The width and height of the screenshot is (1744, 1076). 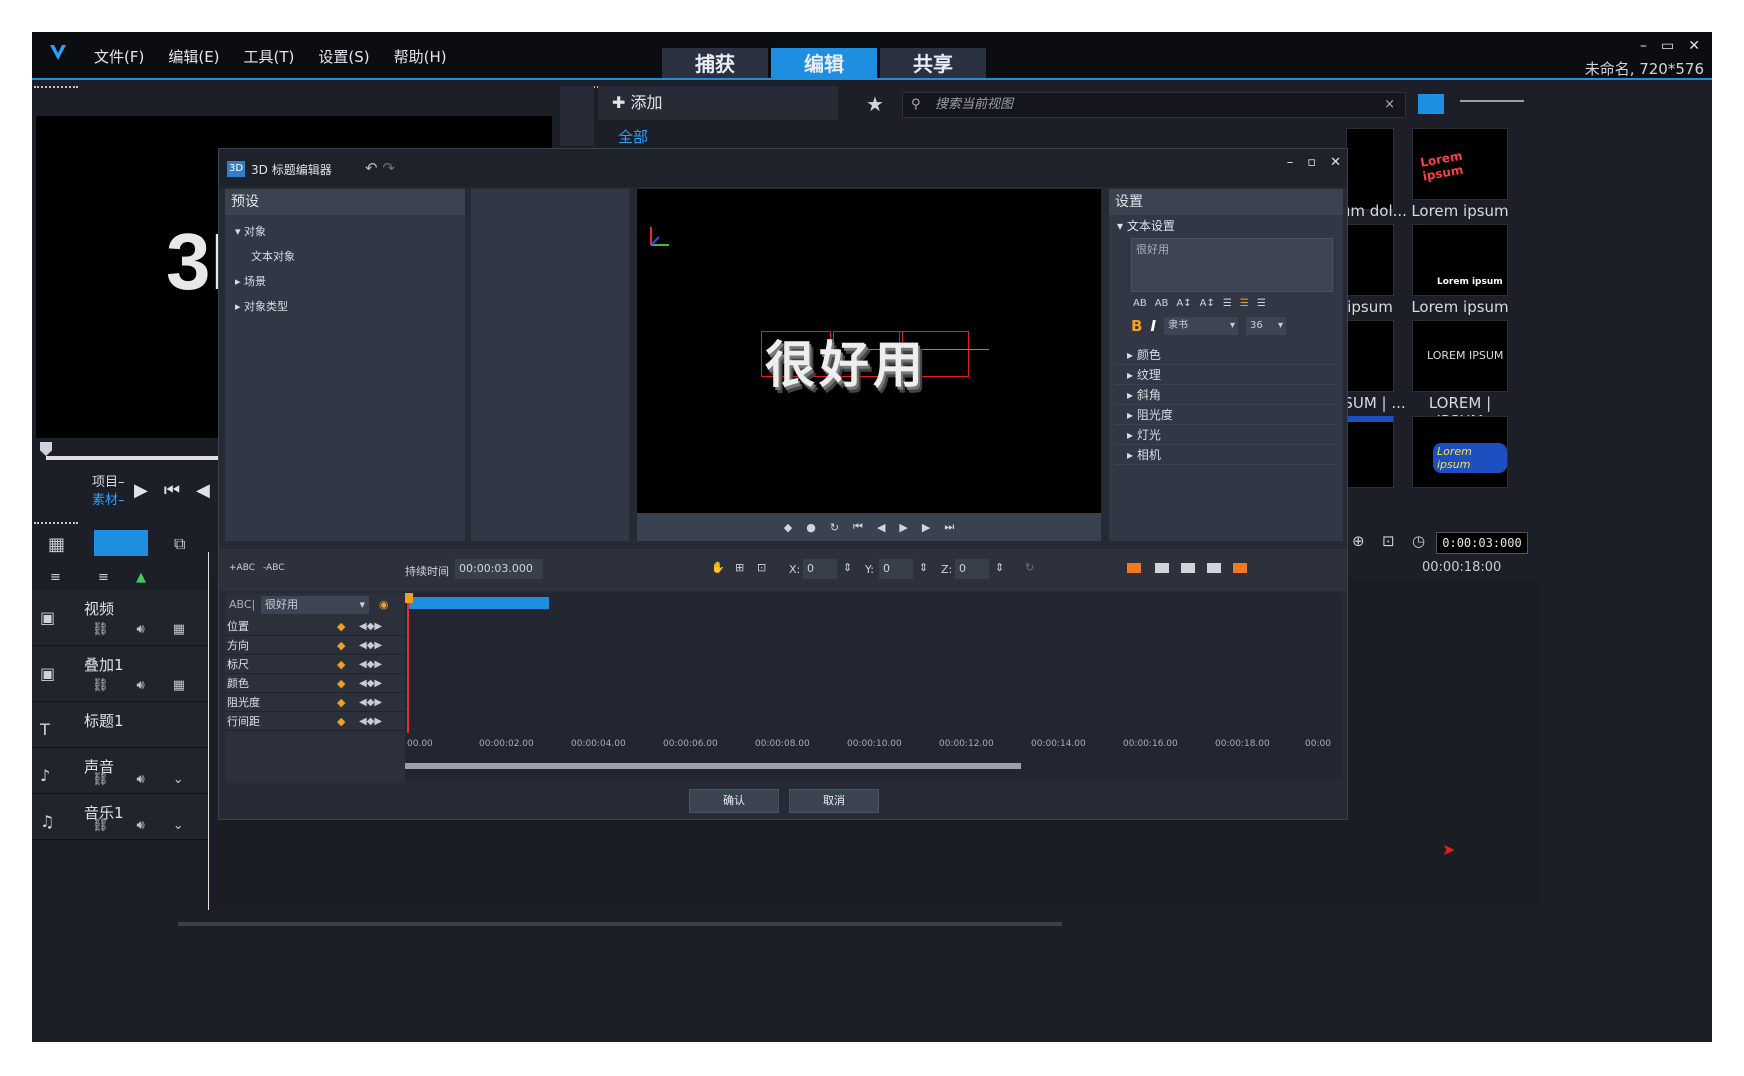 I want to click on italic-button: I, so click(x=1153, y=326).